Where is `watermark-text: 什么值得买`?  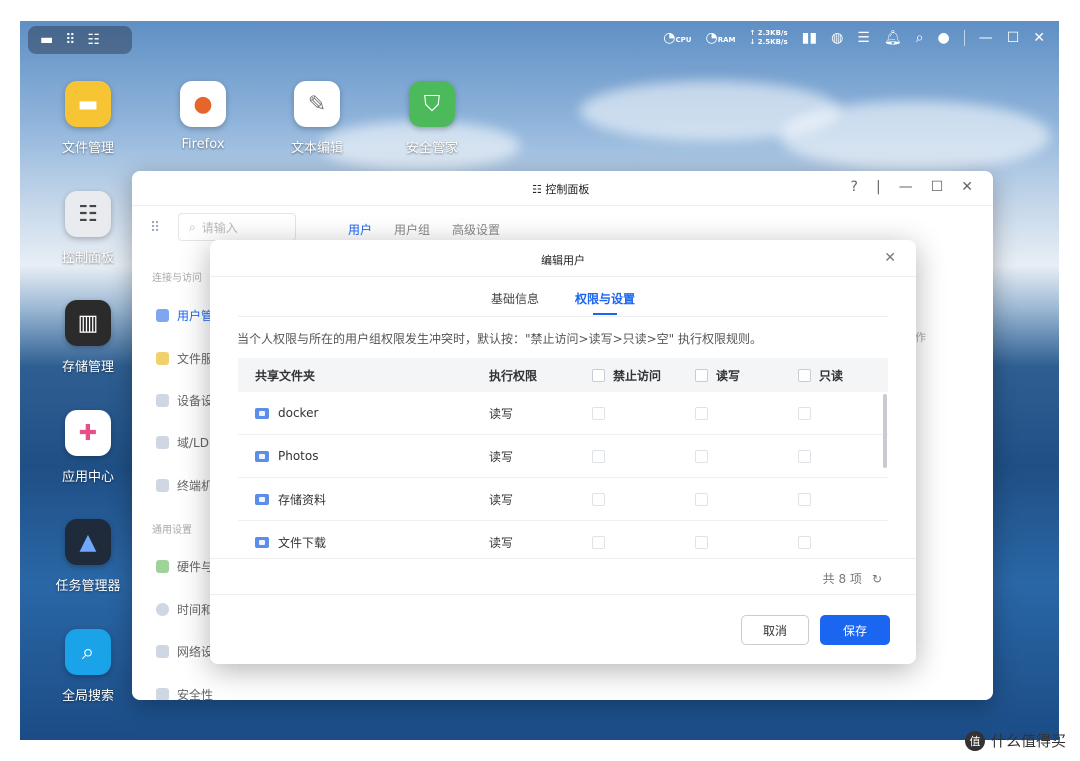 watermark-text: 什么值得买 is located at coordinates (1028, 741).